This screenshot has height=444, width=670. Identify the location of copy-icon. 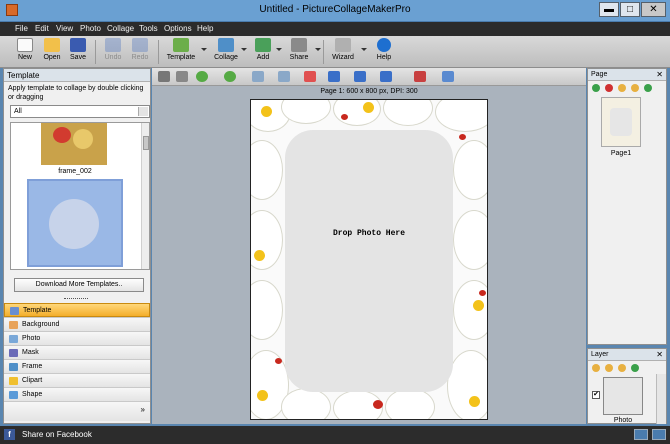
(258, 76).